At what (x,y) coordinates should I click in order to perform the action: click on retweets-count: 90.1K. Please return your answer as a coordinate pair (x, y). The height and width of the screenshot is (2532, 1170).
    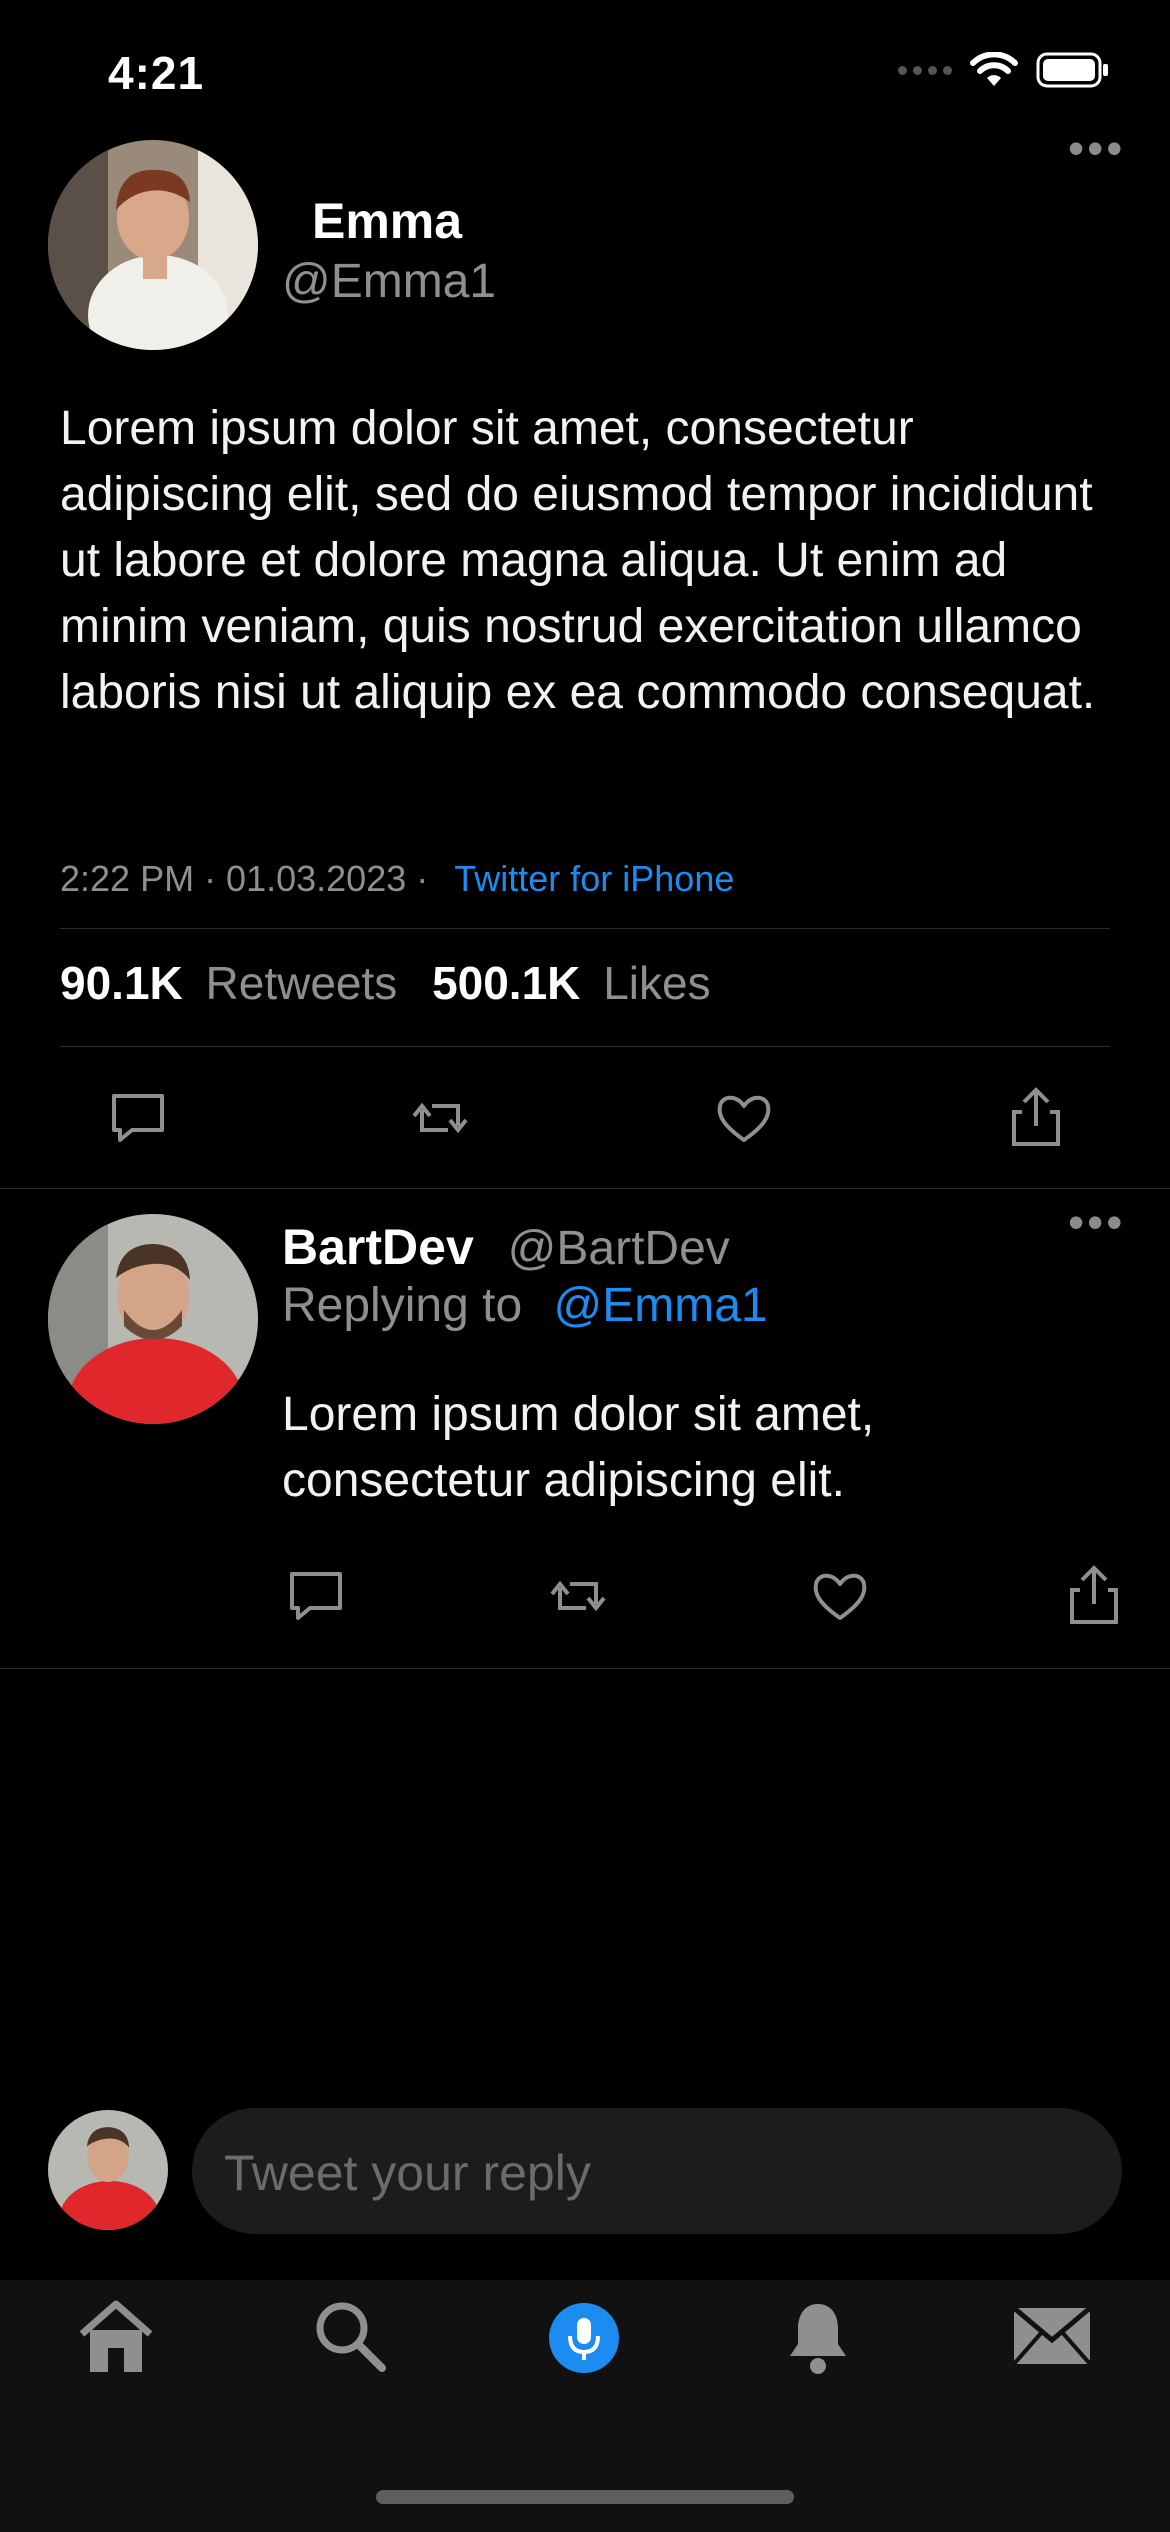
    Looking at the image, I should click on (121, 983).